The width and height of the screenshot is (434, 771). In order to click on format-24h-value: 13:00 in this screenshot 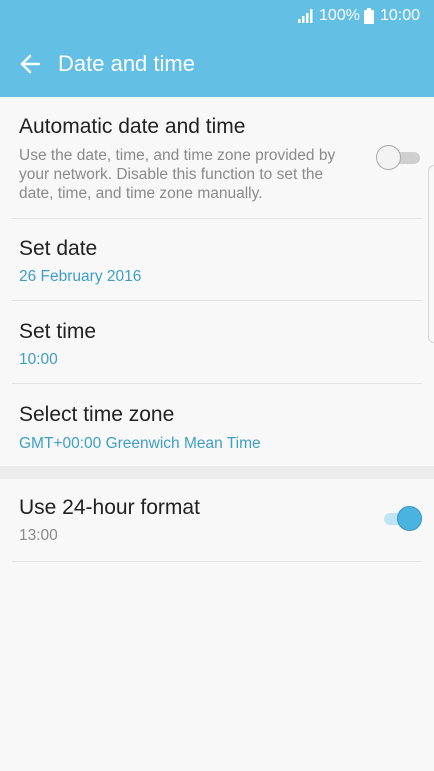, I will do `click(38, 535)`.